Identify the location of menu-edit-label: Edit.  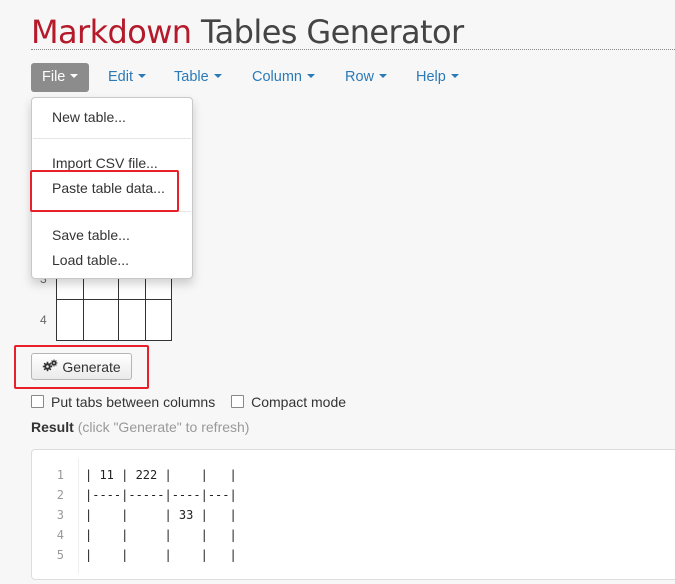
(120, 77).